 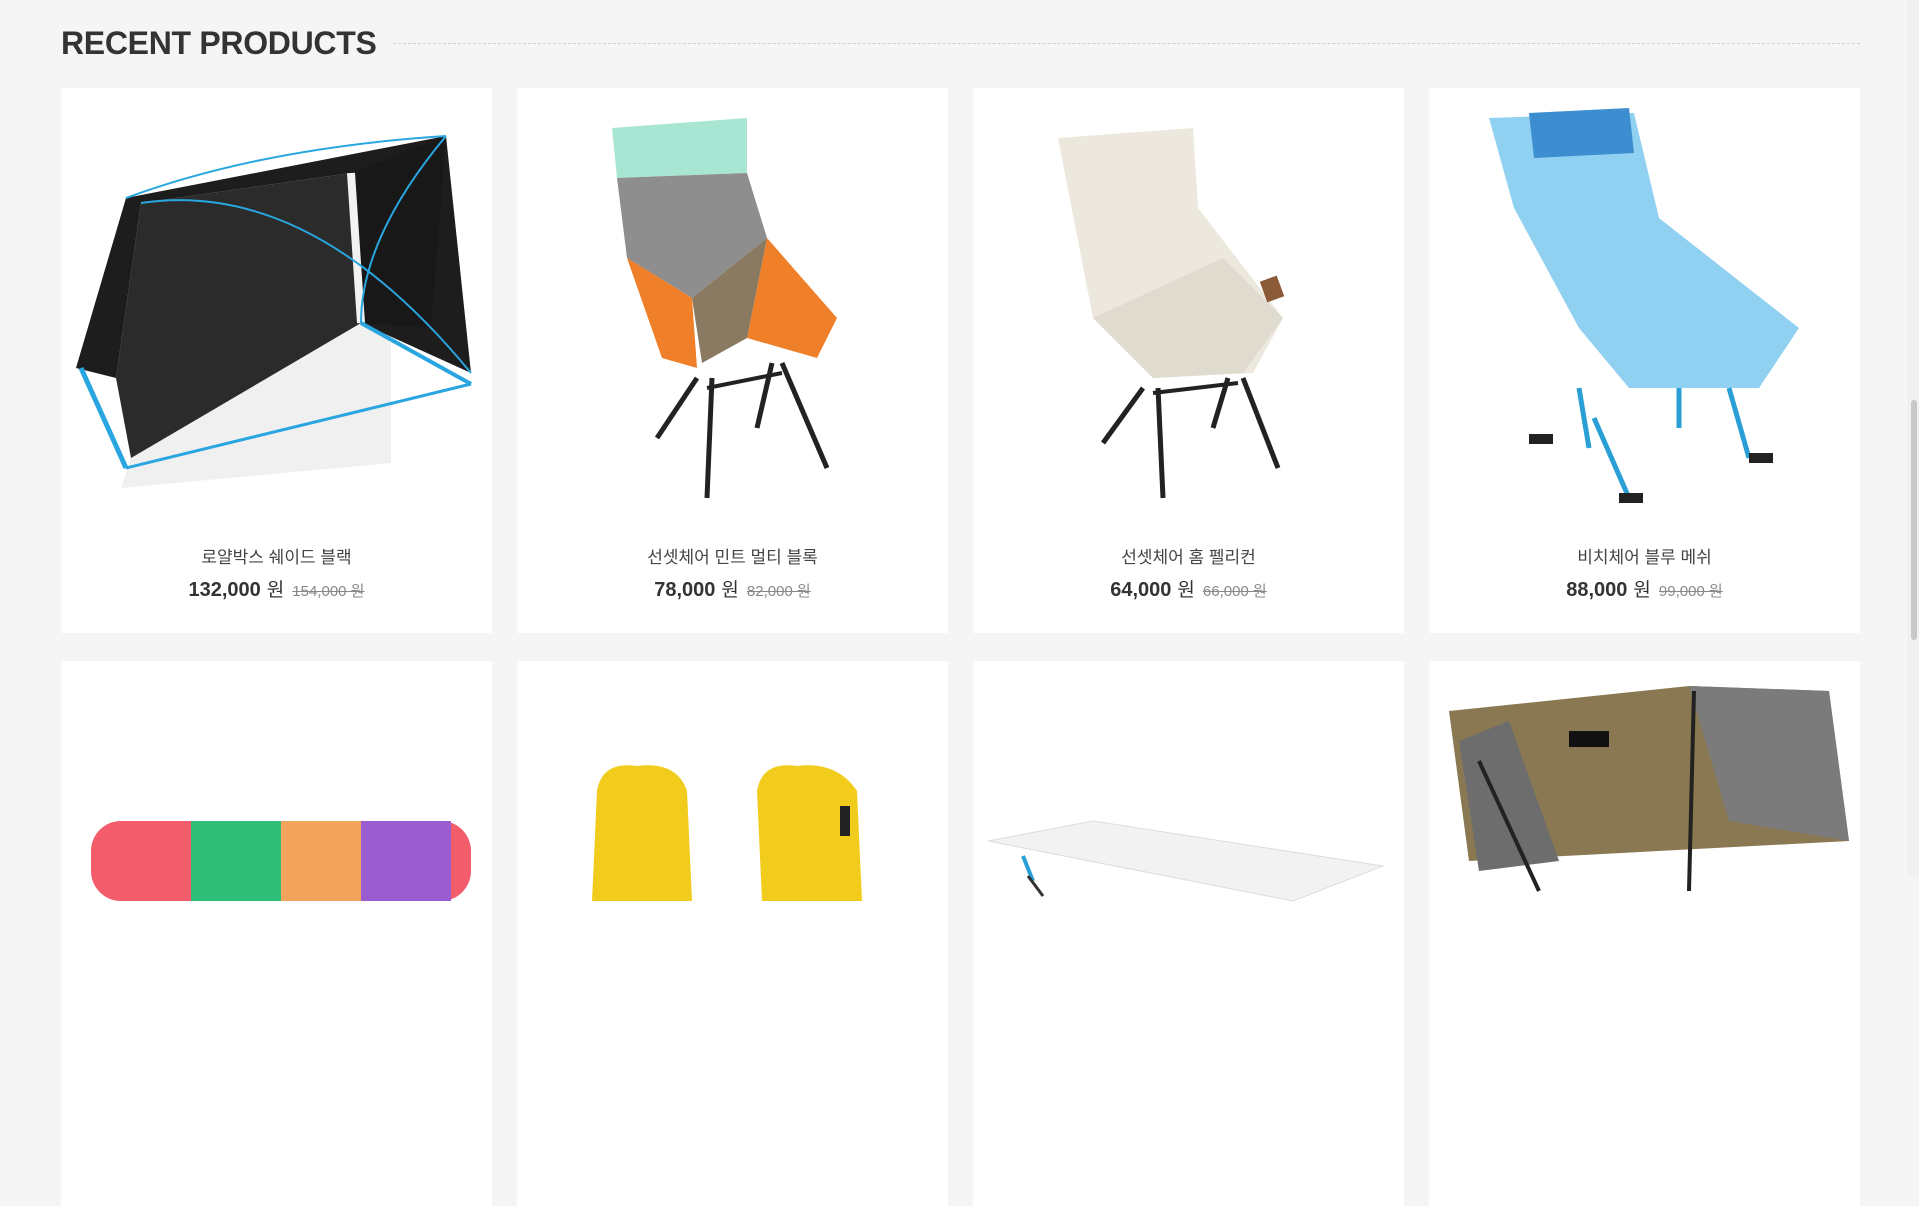 I want to click on product-card: 선셋체어 홈 펠리컨 64,000 원 66,000 원, so click(x=1188, y=360).